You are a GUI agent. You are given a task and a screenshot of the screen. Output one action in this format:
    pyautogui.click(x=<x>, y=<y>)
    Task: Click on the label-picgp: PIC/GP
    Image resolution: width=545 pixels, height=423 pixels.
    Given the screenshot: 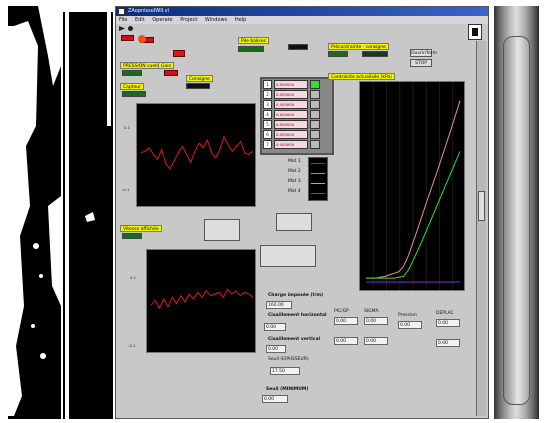 What is the action you would take?
    pyautogui.click(x=341, y=311)
    